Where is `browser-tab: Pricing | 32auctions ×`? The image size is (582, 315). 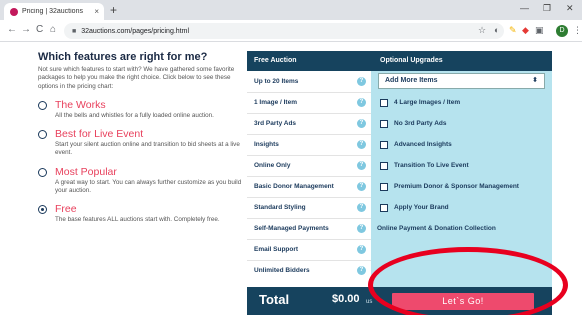
browser-tab: Pricing | 32auctions × is located at coordinates (54, 11).